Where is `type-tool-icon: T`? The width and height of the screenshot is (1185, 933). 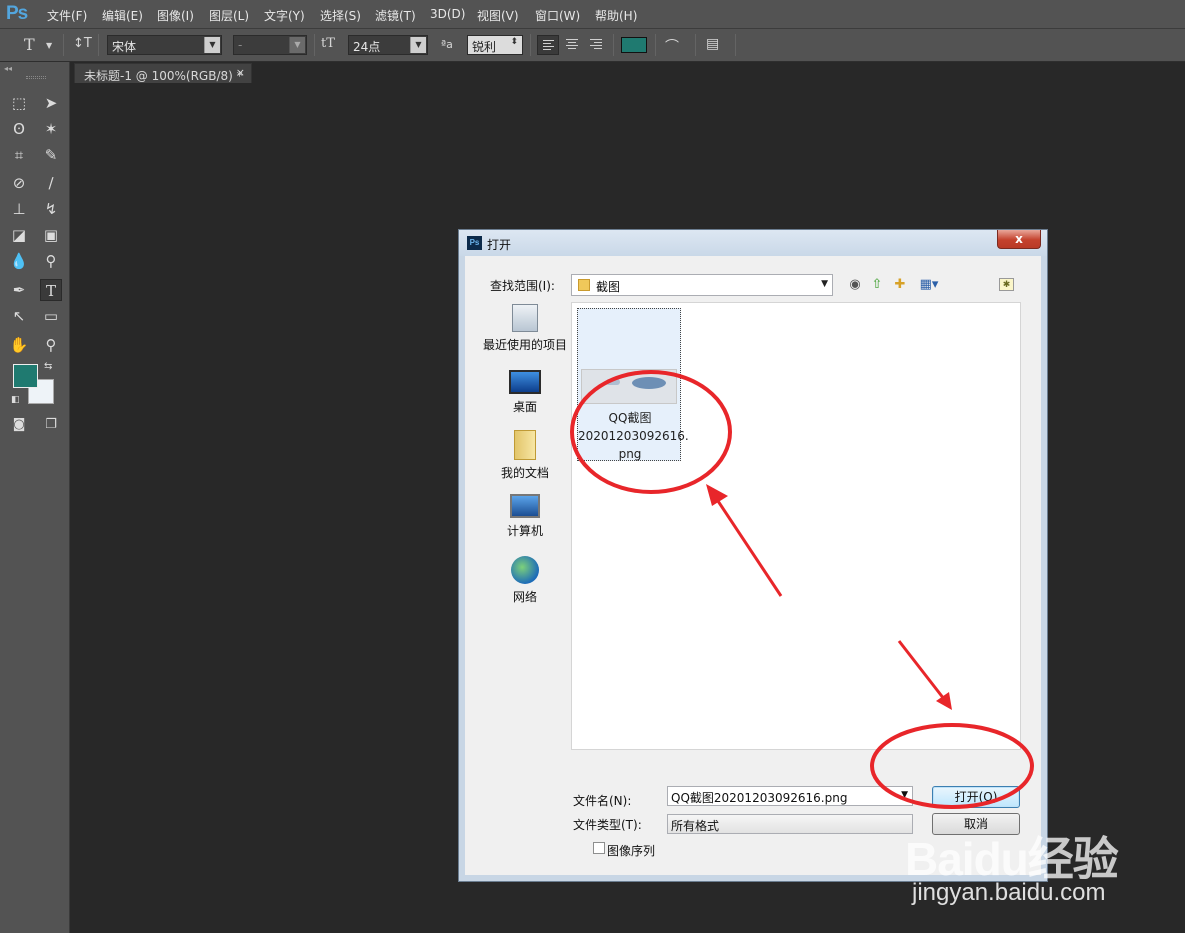
type-tool-icon: T is located at coordinates (51, 290).